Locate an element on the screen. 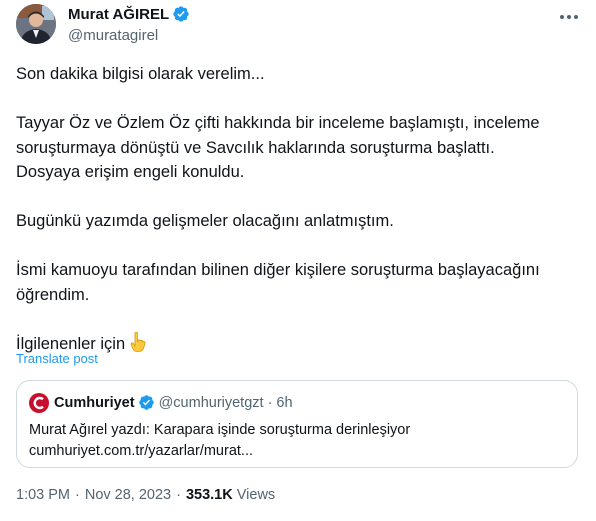 Image resolution: width=596 pixels, height=521 pixels. translate-post-link: Translate post is located at coordinates (57, 358).